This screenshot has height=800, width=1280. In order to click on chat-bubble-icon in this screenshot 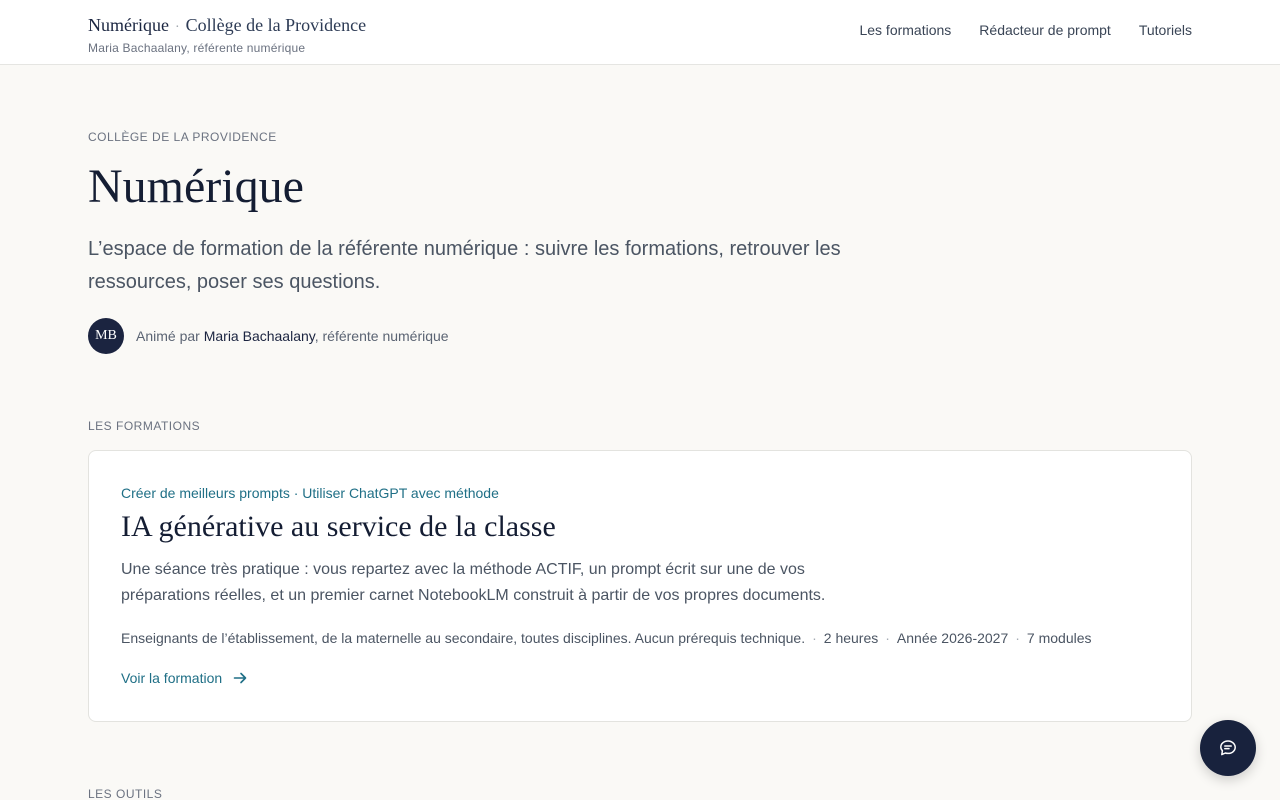, I will do `click(1228, 748)`.